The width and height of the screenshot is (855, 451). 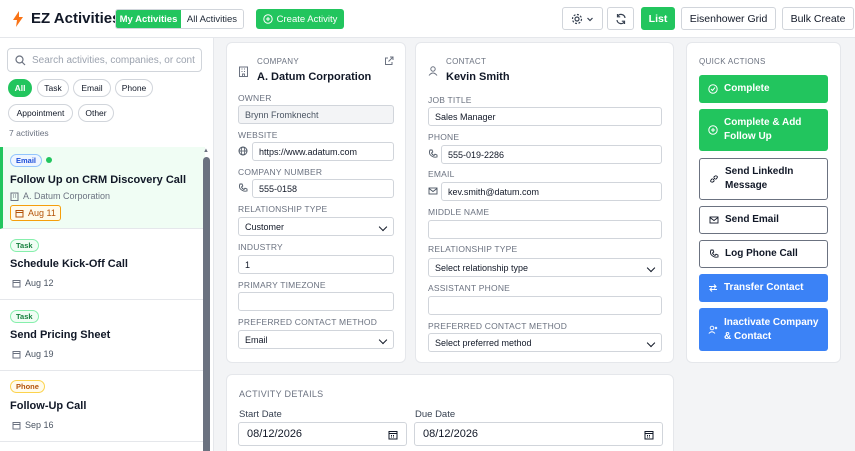 I want to click on activity-title: Follow-Up Call, so click(x=48, y=406).